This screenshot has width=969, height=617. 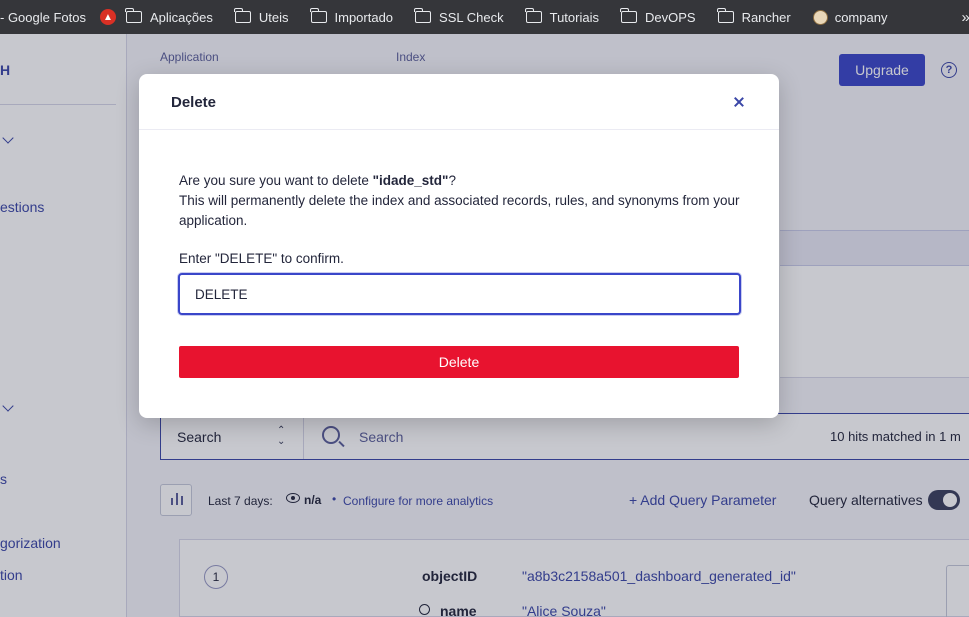 I want to click on bookmark-aplicacoes: ▲ Aplicações, so click(x=156, y=16).